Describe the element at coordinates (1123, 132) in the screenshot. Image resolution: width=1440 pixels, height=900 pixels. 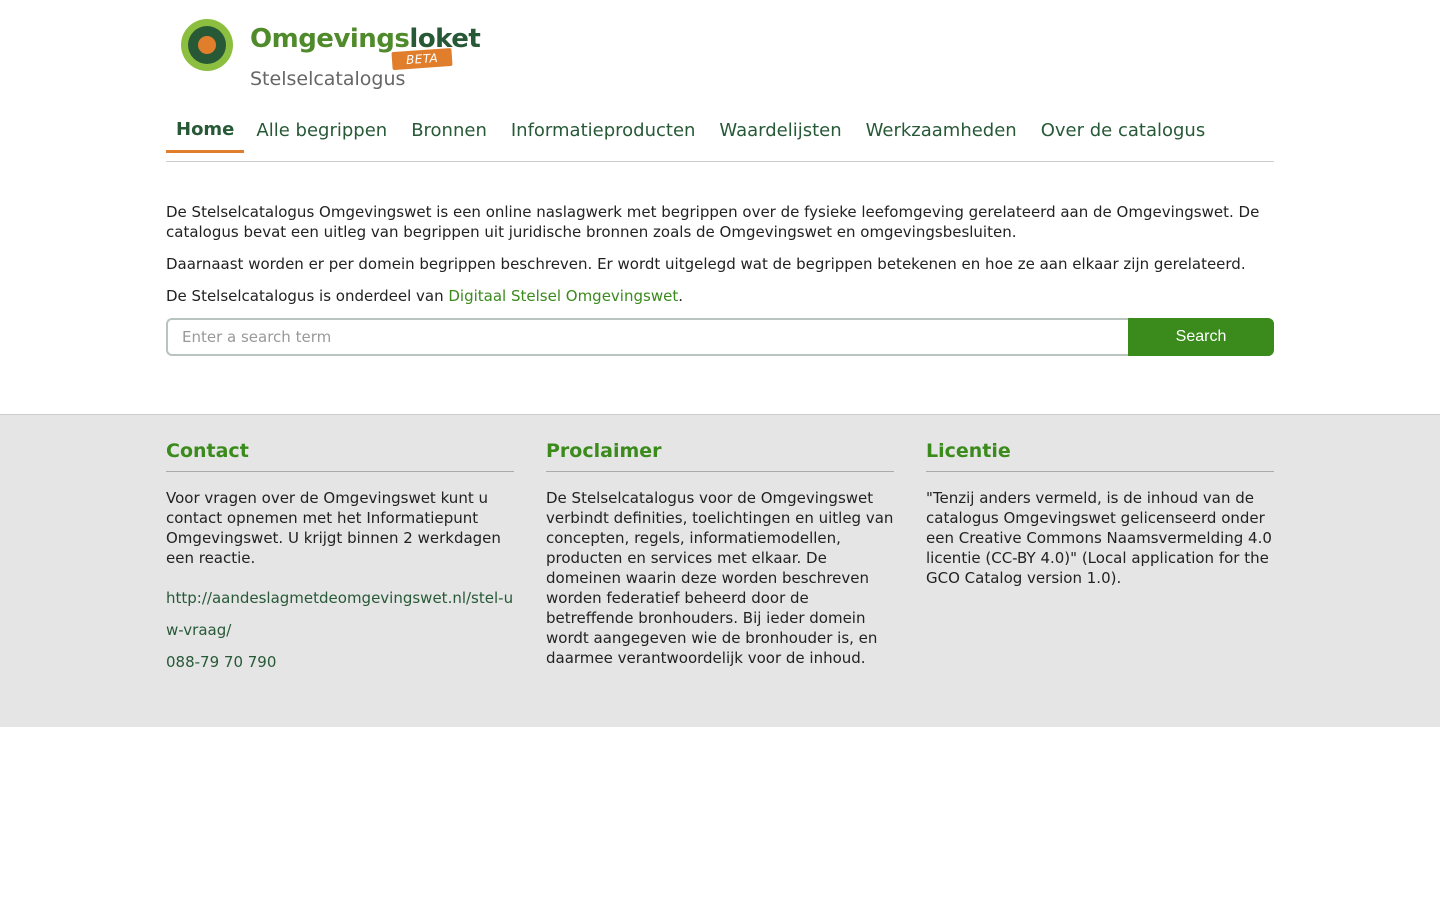
I see `nav-item-over-de-catalogus: Over de catalogus` at that location.